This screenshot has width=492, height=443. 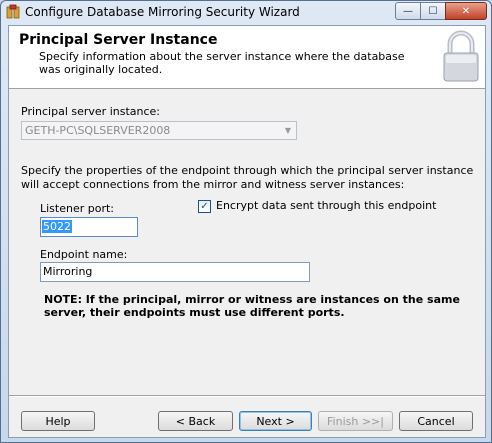 I want to click on maximize-button: ☐, so click(x=433, y=11).